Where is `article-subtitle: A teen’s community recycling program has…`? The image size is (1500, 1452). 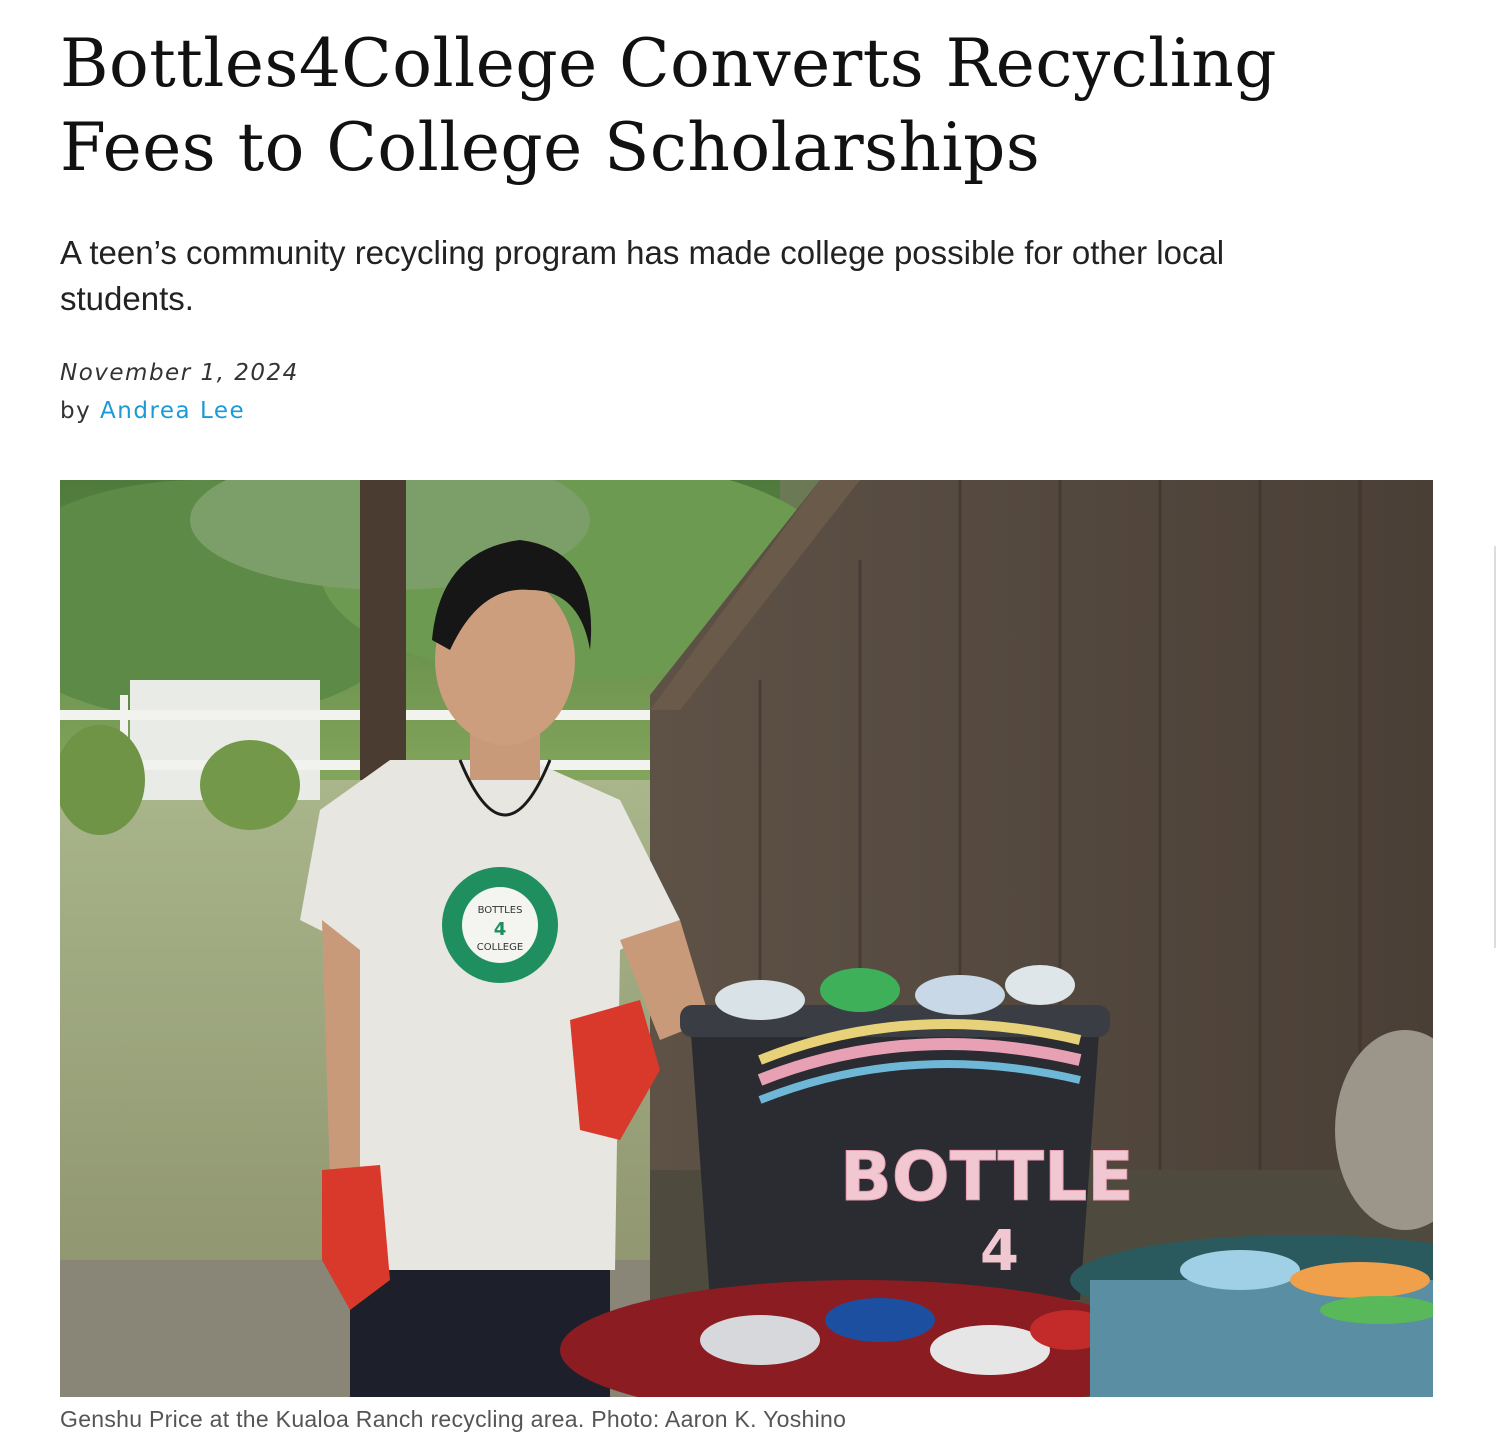
article-subtitle: A teen’s community recycling program has… is located at coordinates (642, 275).